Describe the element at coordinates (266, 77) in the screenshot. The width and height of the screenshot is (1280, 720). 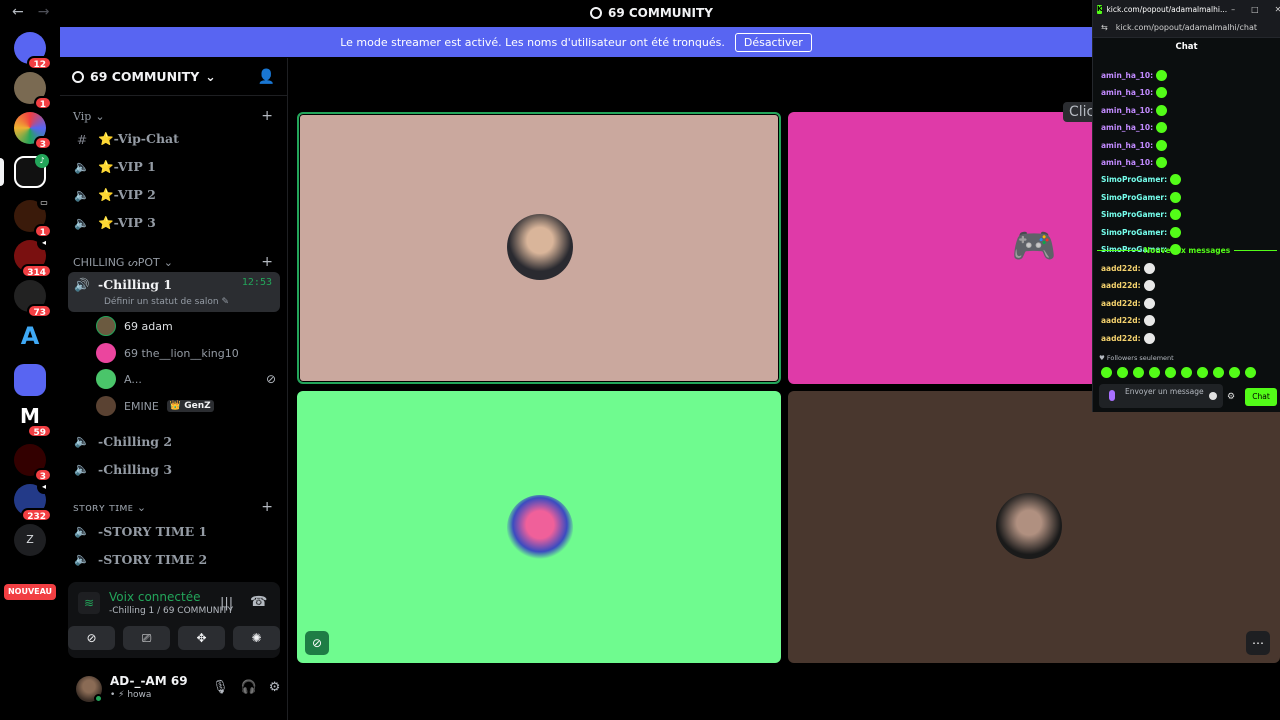
I see `invite-user-icon: 👤` at that location.